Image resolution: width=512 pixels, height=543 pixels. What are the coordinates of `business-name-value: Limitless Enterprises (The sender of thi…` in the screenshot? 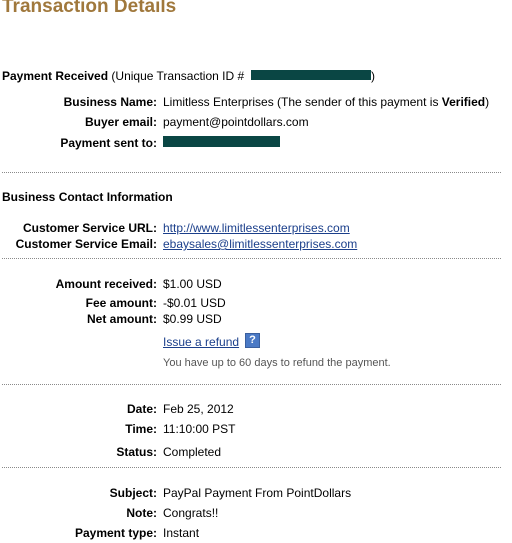 It's located at (326, 102).